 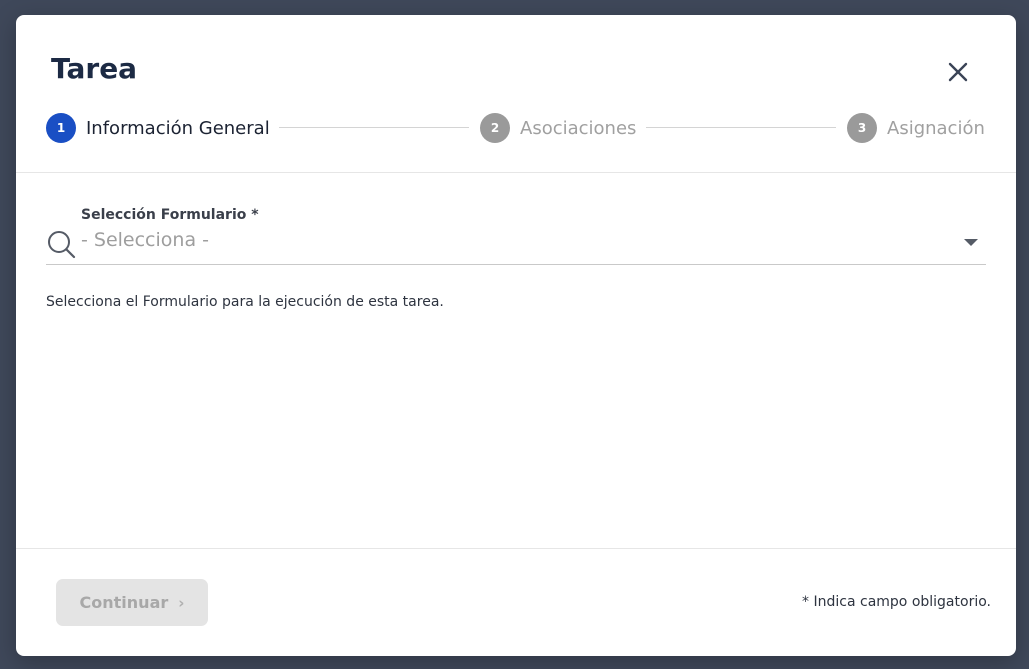 What do you see at coordinates (145, 240) in the screenshot?
I see `select-value: - Selecciona -` at bounding box center [145, 240].